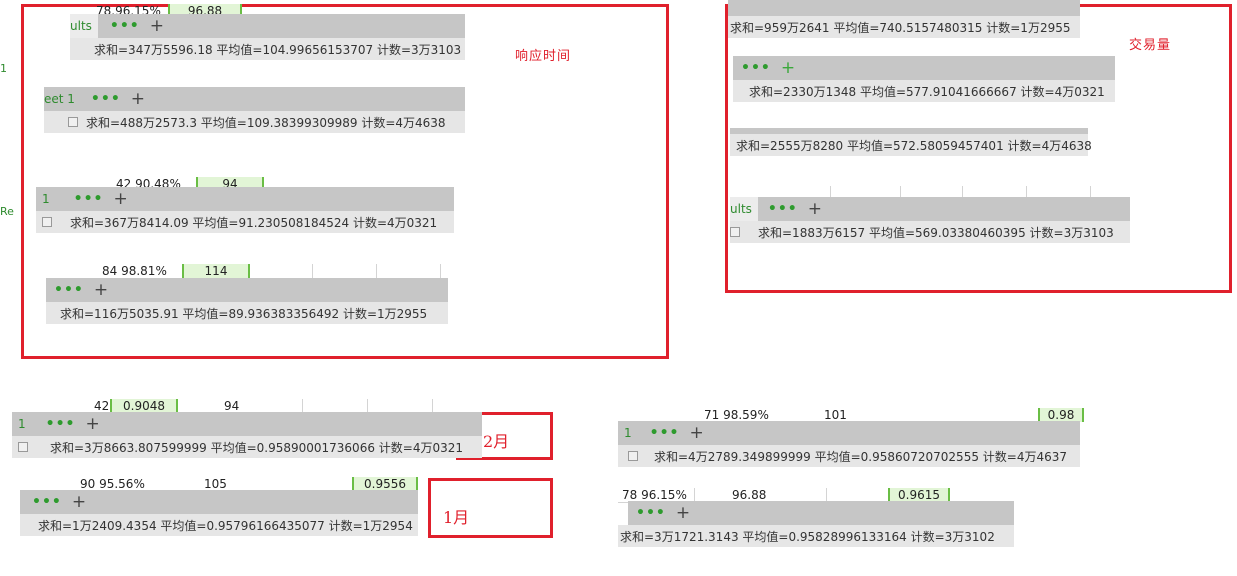 Image resolution: width=1237 pixels, height=576 pixels. I want to click on selected-cell: 0.9615, so click(919, 495).